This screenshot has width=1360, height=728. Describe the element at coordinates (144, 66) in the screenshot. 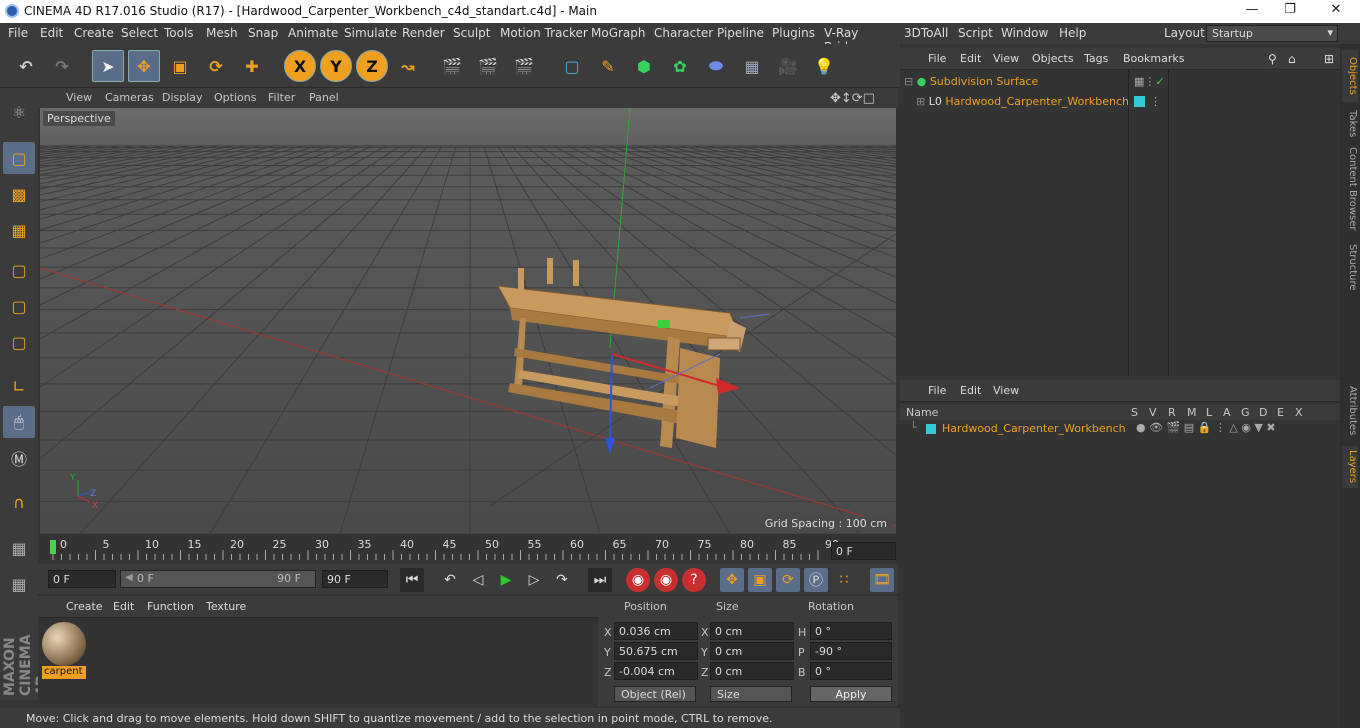

I see `move-tool-button: ✥` at that location.